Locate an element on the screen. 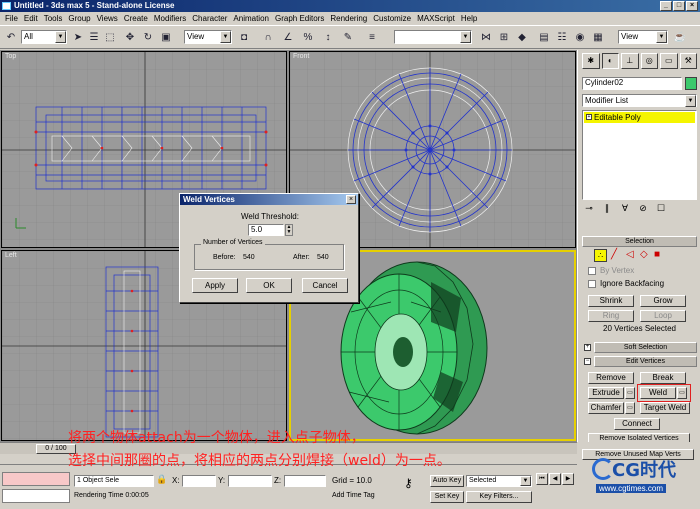 The height and width of the screenshot is (509, 700). loop-button: Loop is located at coordinates (663, 316).